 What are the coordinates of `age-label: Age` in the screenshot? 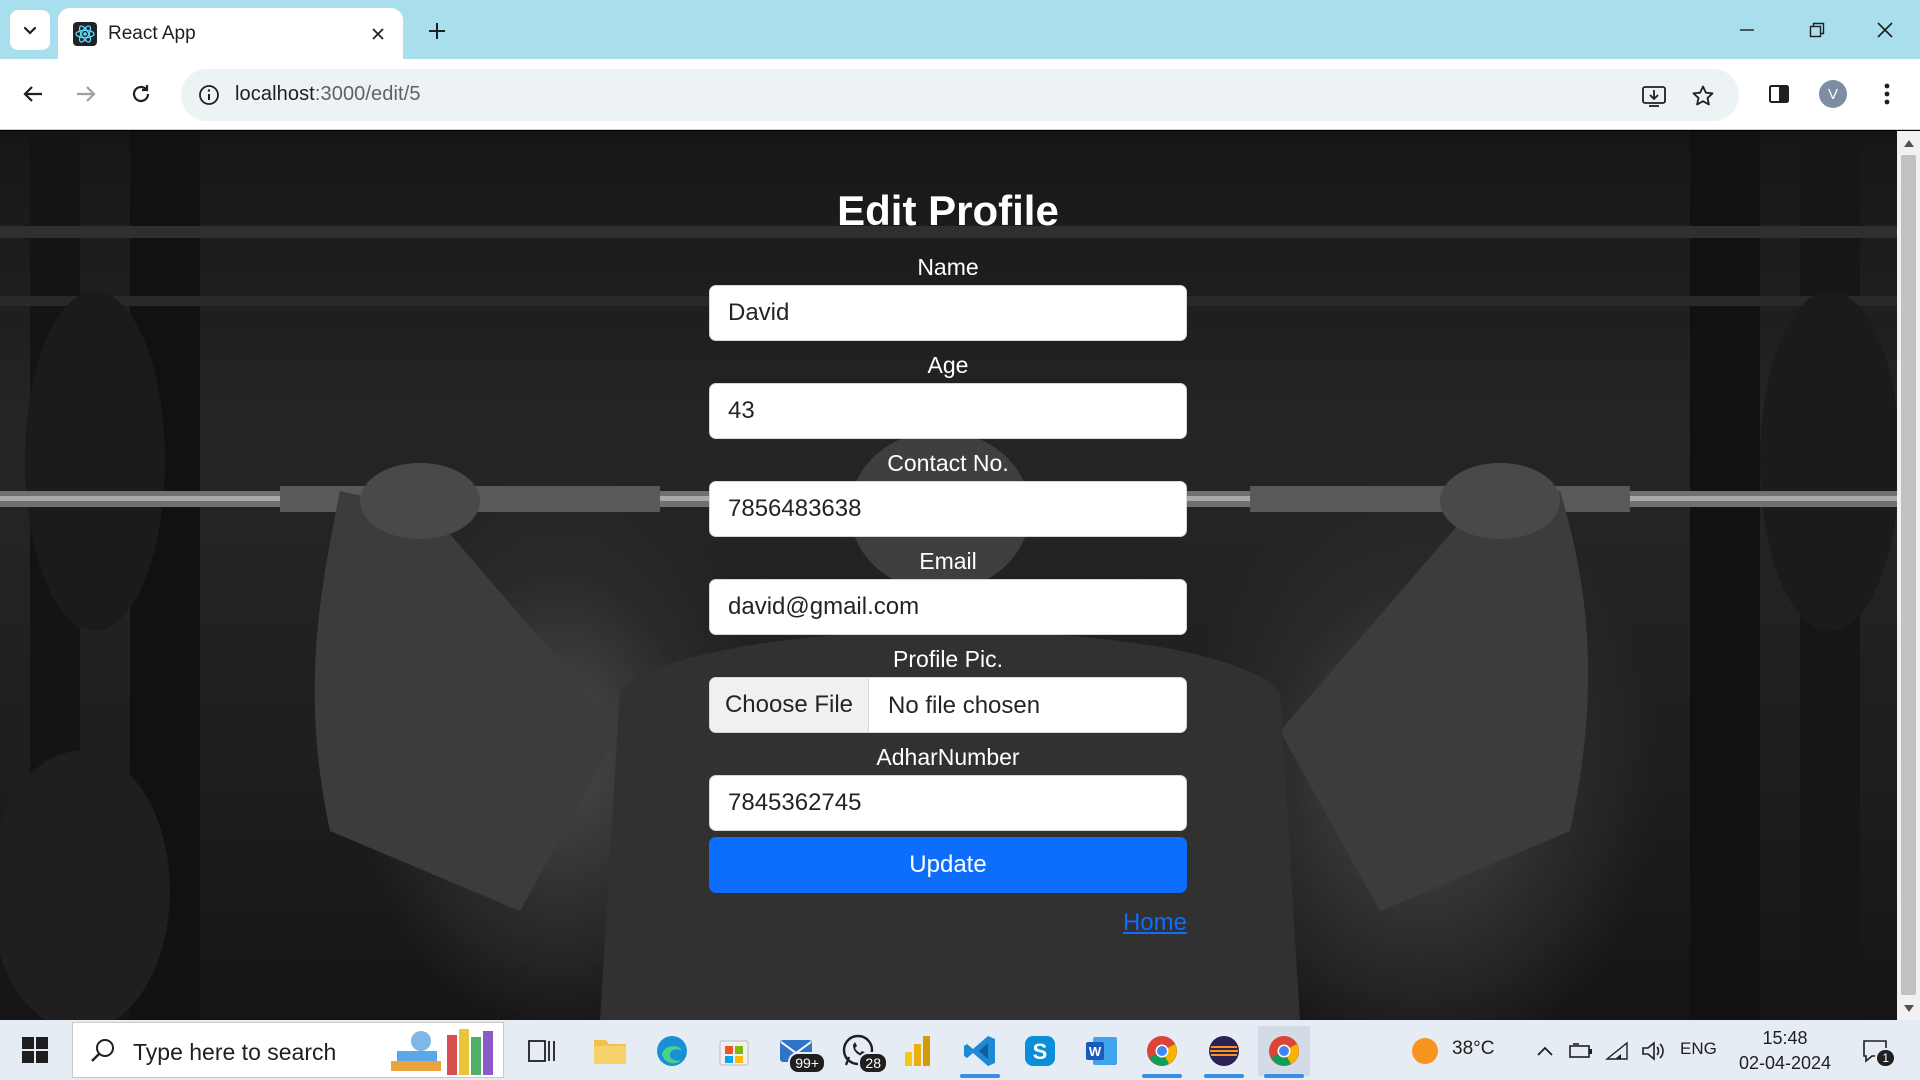 It's located at (948, 365).